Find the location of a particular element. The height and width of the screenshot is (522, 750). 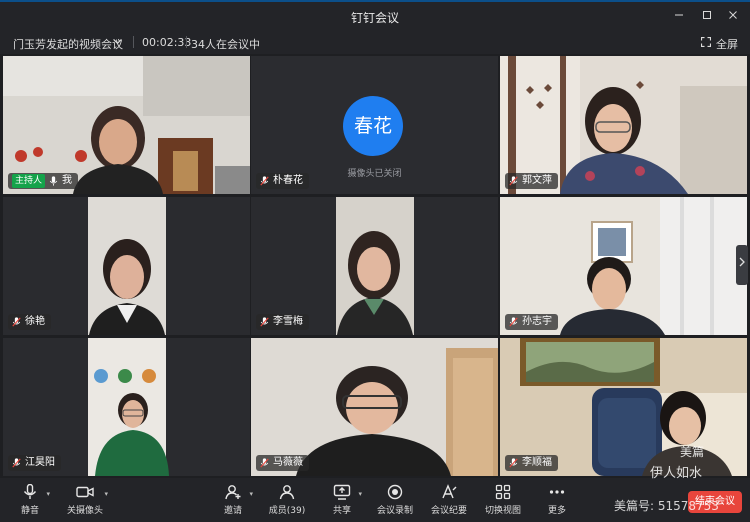

maximize-icon is located at coordinates (707, 15).